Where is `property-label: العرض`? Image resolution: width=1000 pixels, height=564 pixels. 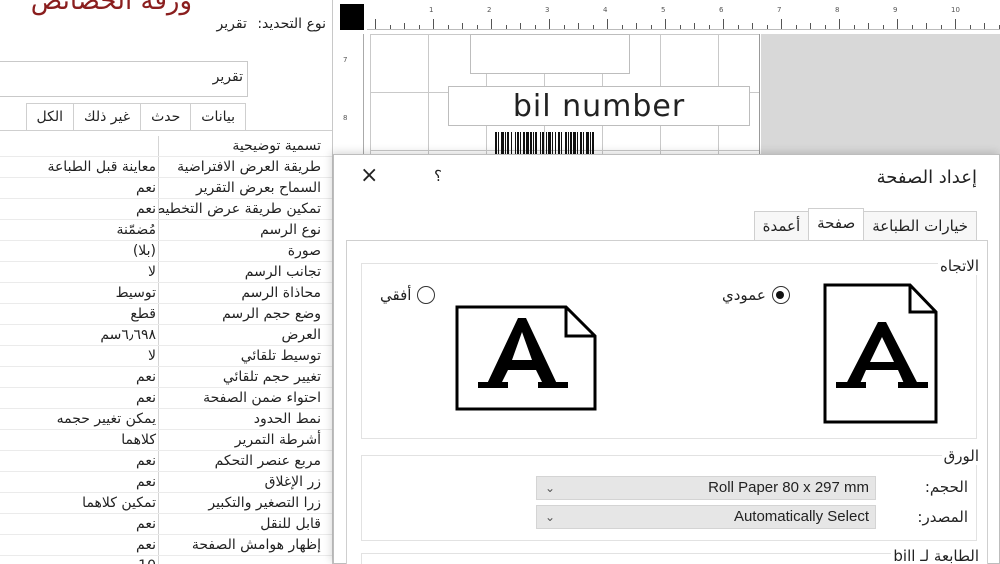
property-label: العرض is located at coordinates (301, 335).